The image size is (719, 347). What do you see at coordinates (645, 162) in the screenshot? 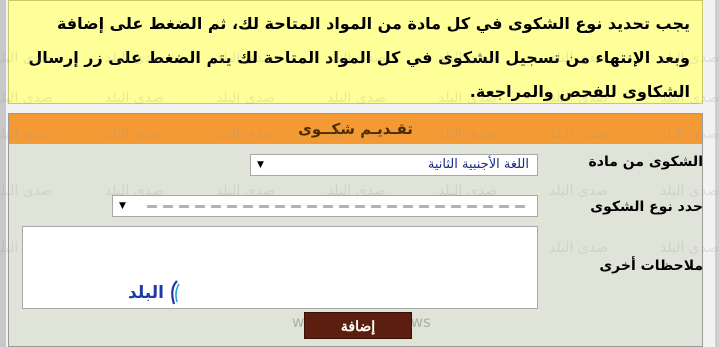
I see `subject-label: الشكوى من مادة` at bounding box center [645, 162].